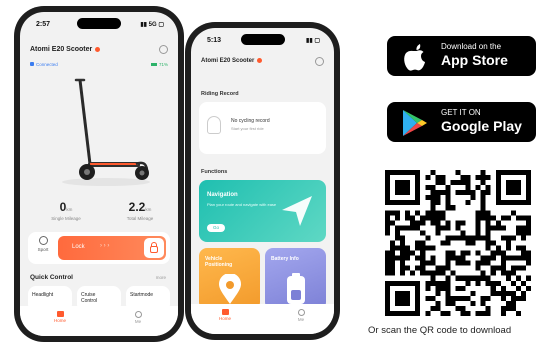 This screenshot has width=551, height=345. What do you see at coordinates (225, 312) in the screenshot?
I see `home-icon` at bounding box center [225, 312].